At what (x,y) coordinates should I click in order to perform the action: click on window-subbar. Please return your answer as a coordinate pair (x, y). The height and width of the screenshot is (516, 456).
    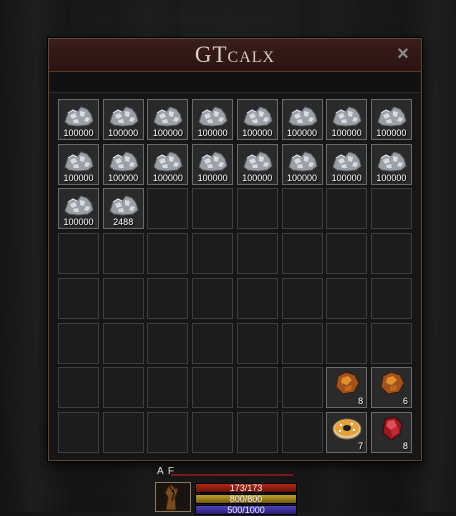
    Looking at the image, I should click on (235, 82).